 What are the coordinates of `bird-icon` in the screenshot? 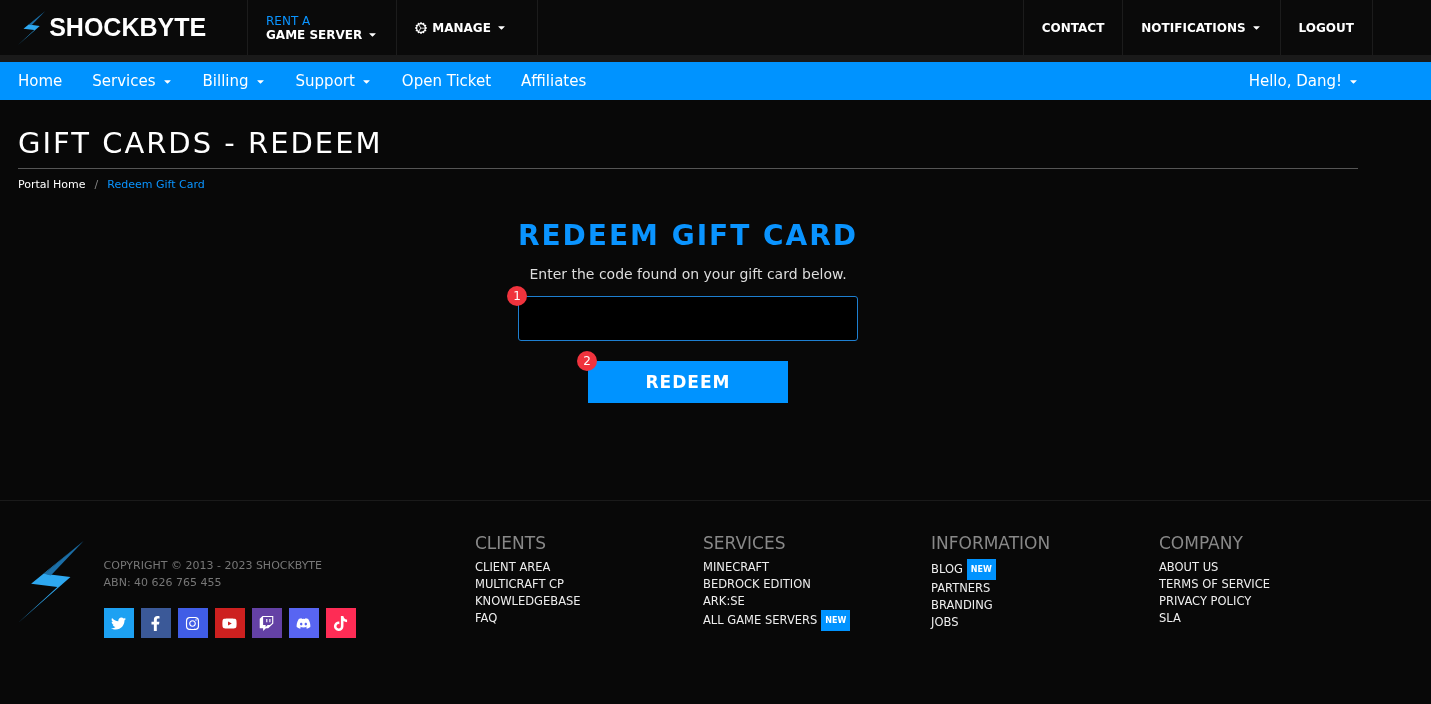 It's located at (119, 623).